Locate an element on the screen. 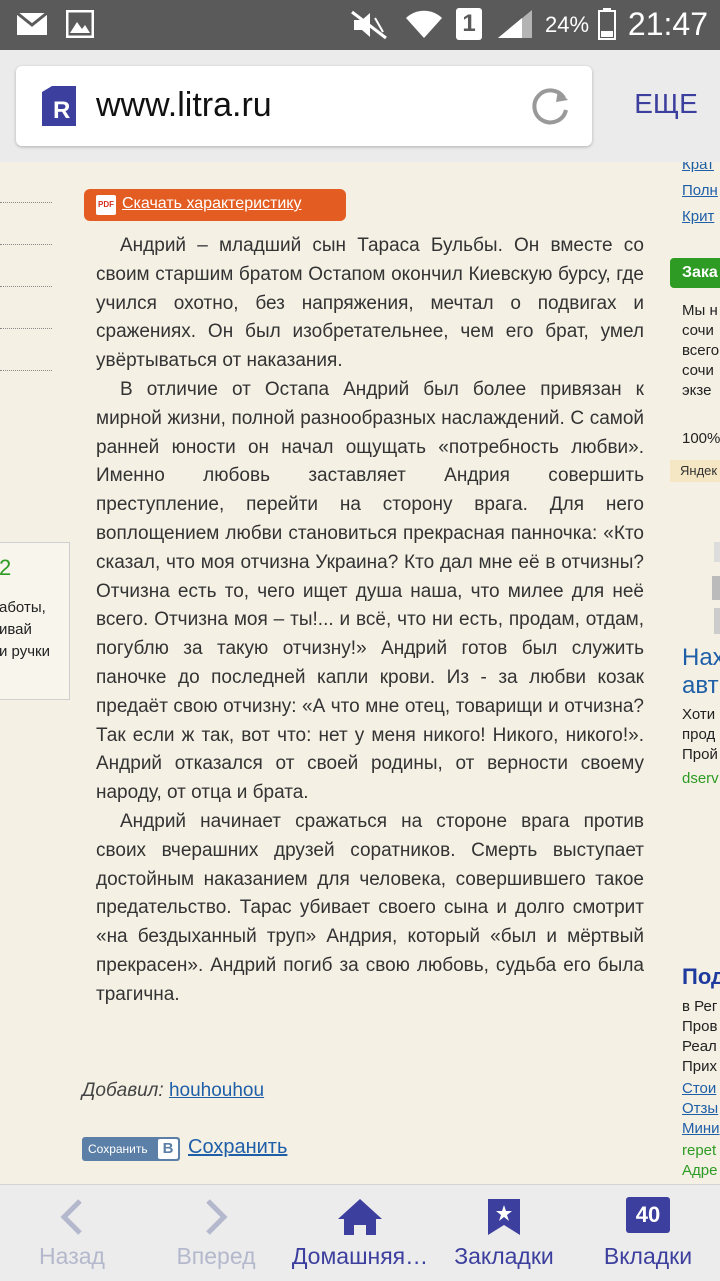  mute-icon is located at coordinates (369, 25).